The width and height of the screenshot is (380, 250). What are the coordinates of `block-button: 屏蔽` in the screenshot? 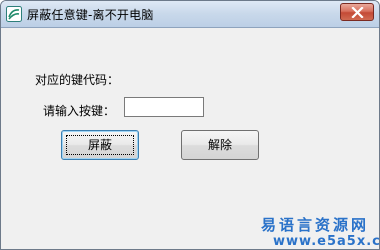 It's located at (100, 145).